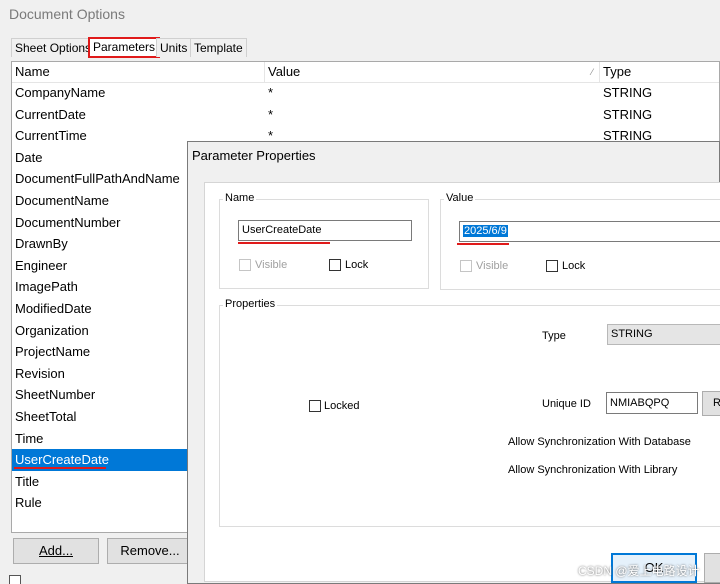  Describe the element at coordinates (284, 71) in the screenshot. I see `column-header-value-label: Value` at that location.